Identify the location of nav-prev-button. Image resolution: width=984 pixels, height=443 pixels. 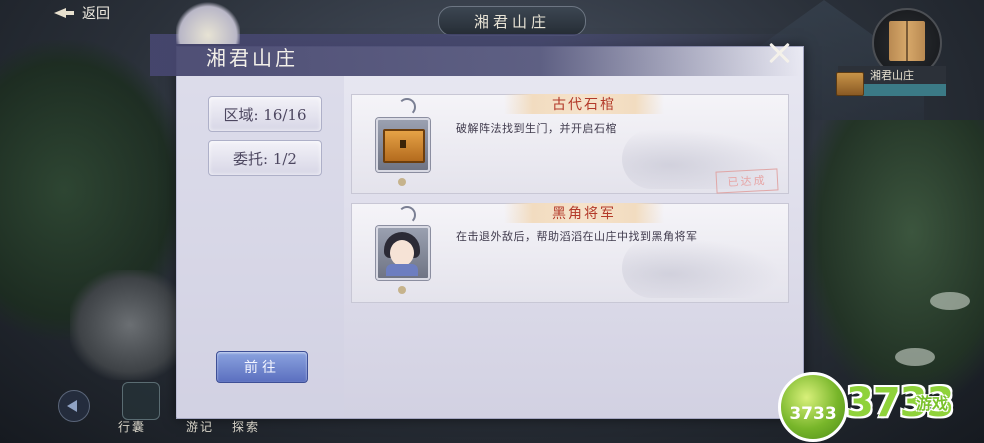
(74, 406).